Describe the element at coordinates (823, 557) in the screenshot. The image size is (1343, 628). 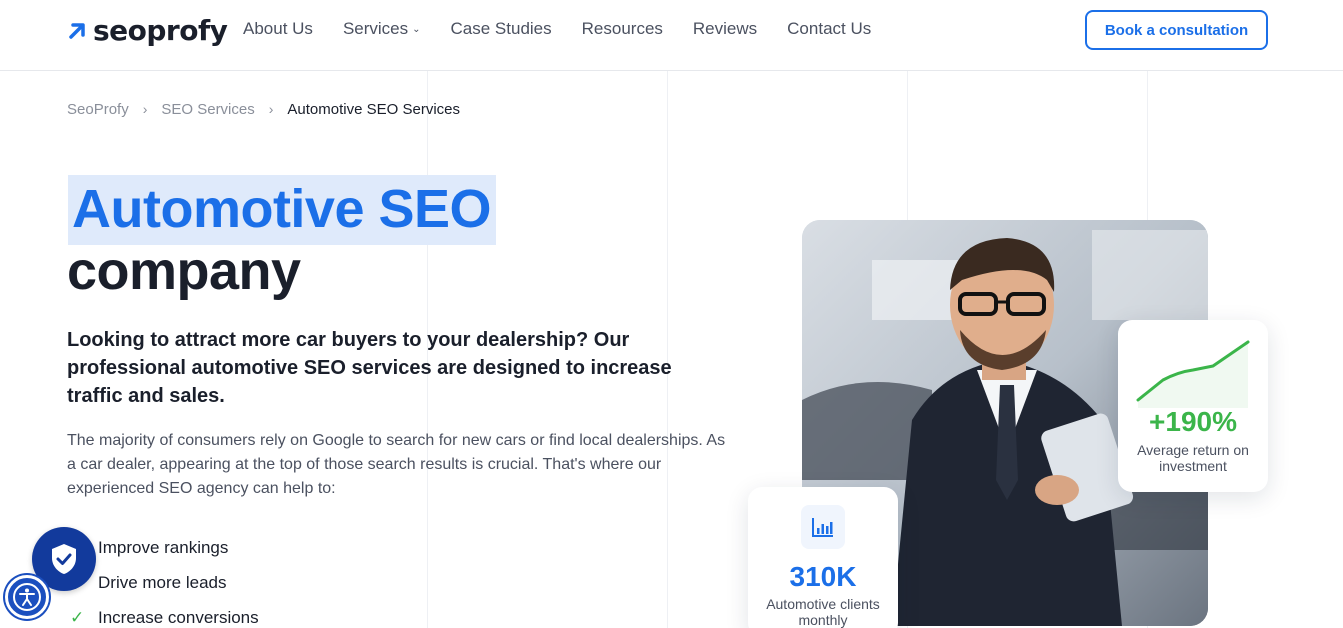
I see `clients-stat-card: 310K Automotive clients monthly` at that location.